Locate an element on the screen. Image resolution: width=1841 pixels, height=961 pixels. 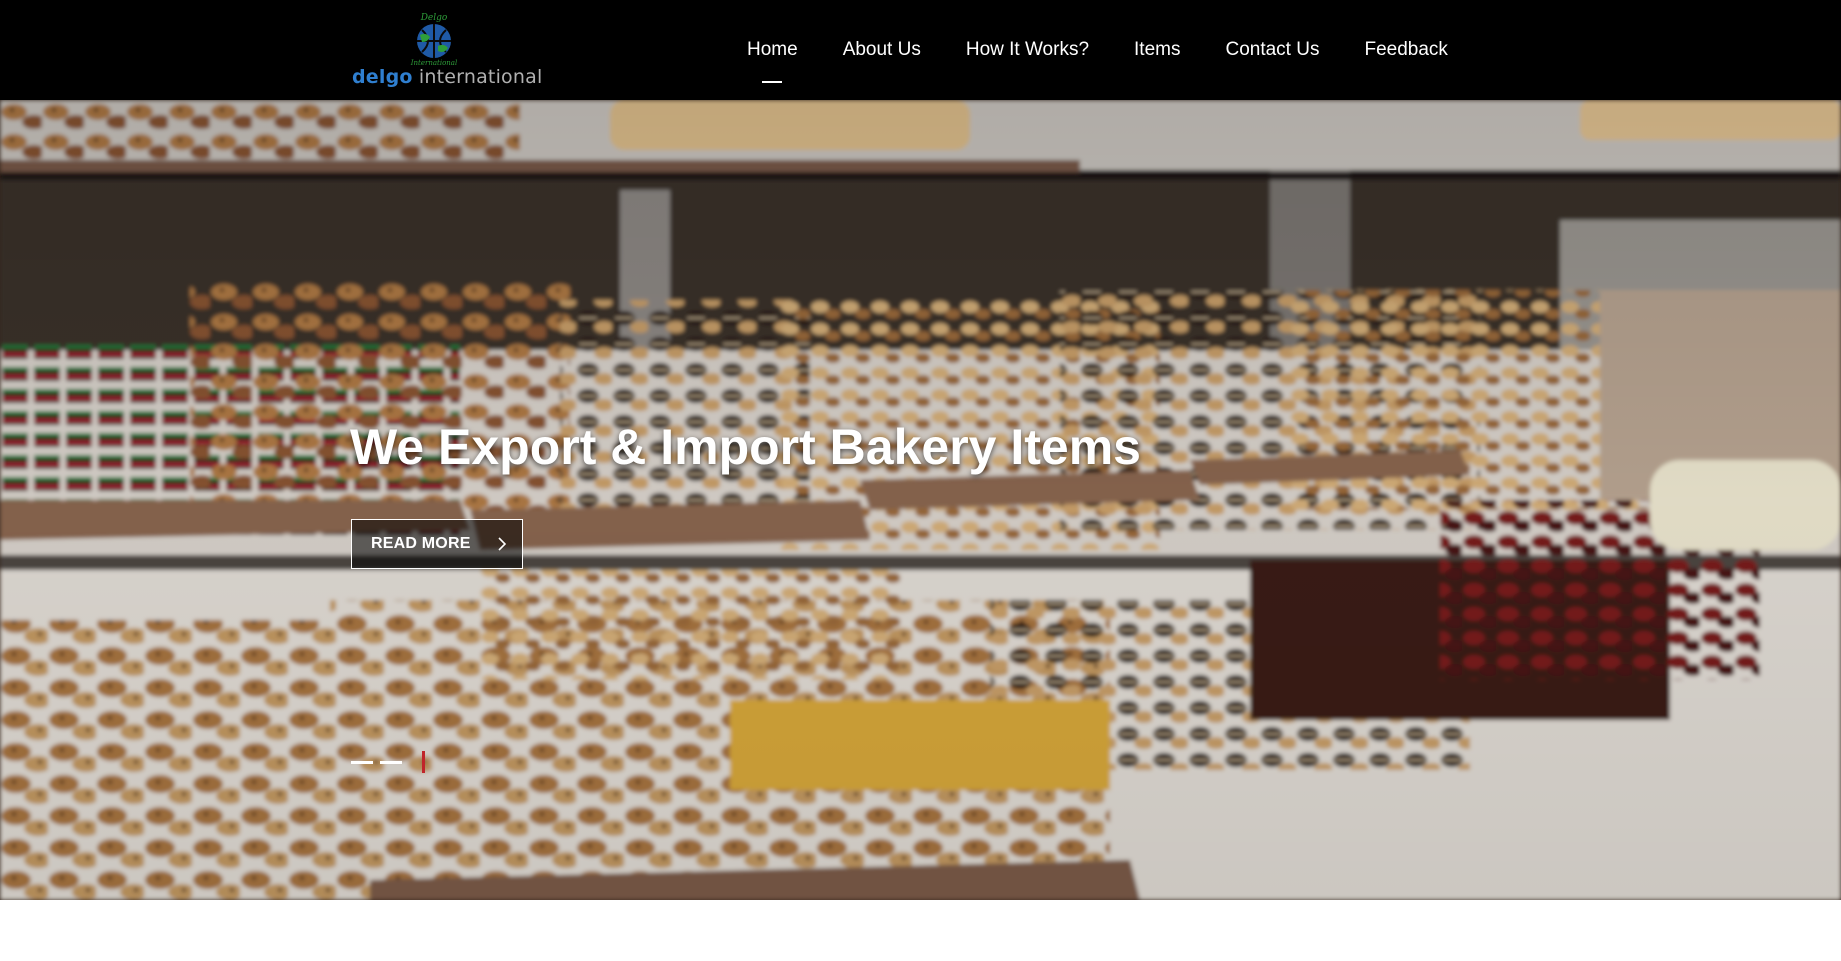
chevron-right-icon is located at coordinates (502, 544).